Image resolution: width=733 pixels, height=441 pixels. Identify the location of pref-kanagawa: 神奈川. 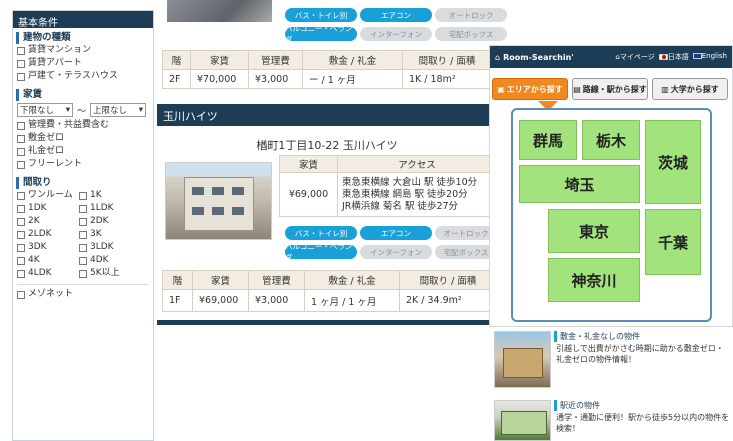
(594, 280).